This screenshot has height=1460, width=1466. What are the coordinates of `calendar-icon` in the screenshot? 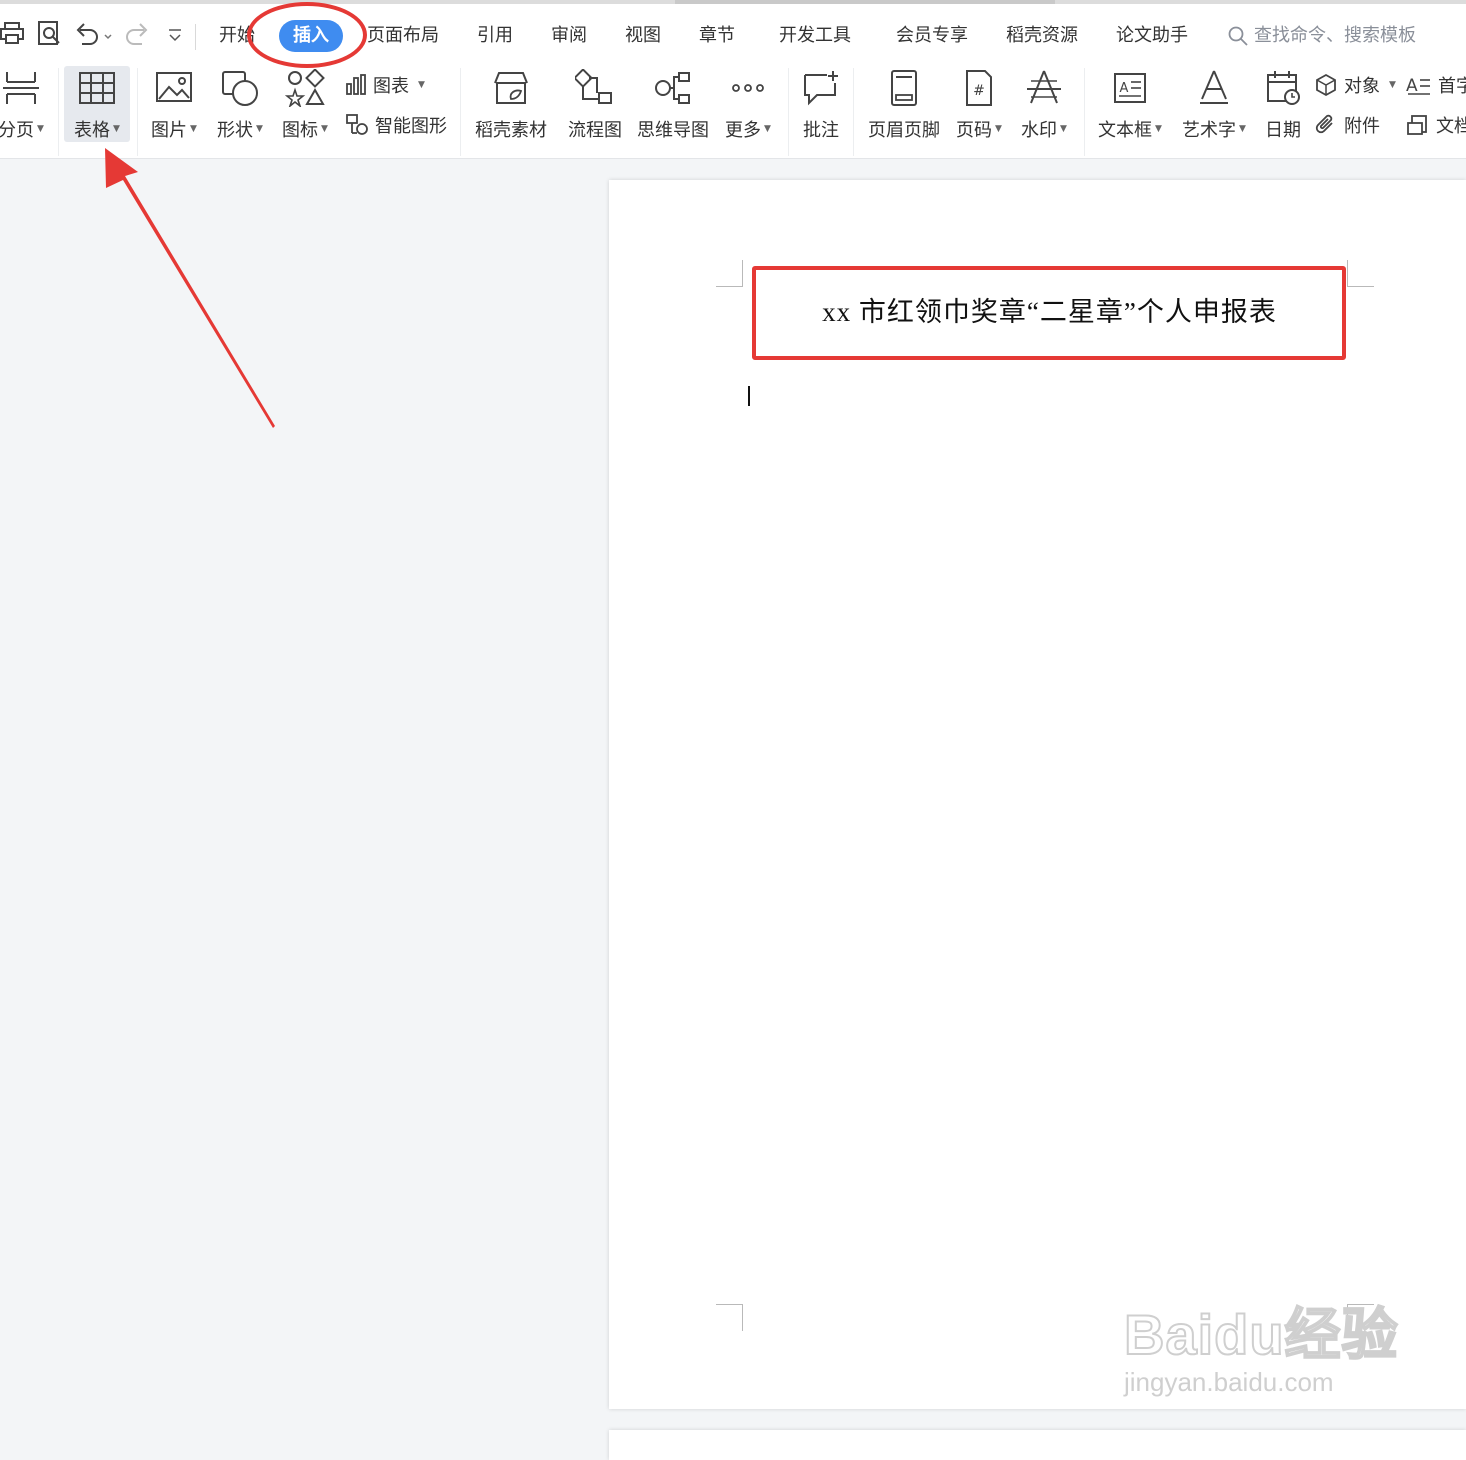 It's located at (1283, 88).